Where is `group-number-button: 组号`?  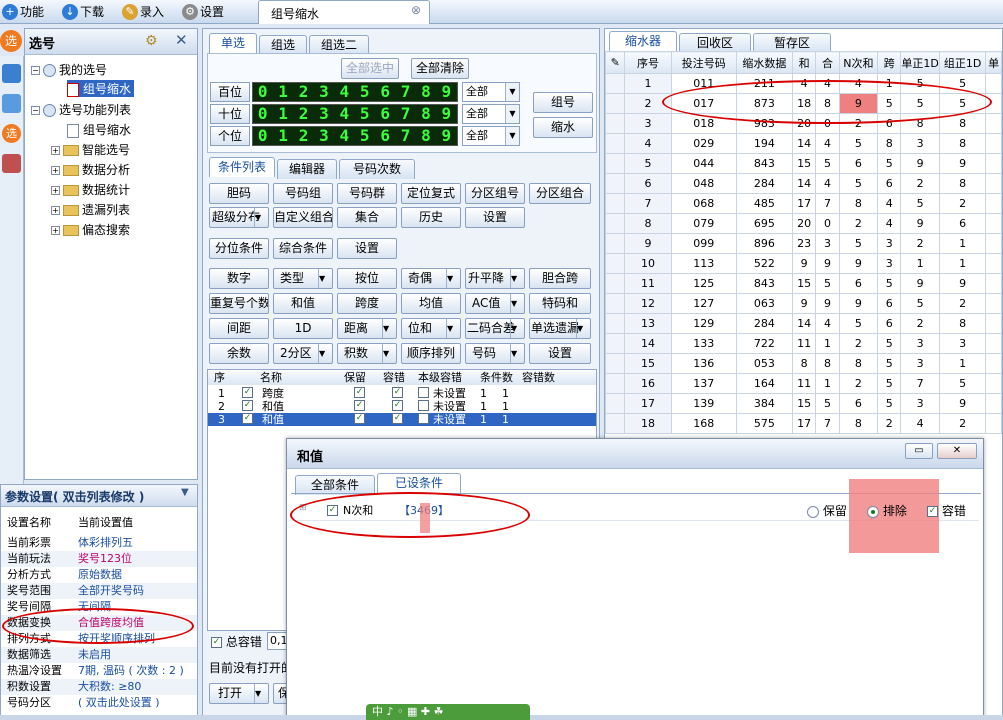
group-number-button: 组号 is located at coordinates (563, 102).